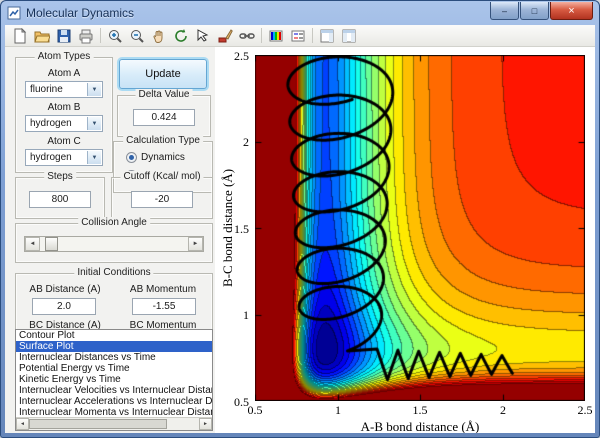 This screenshot has height=438, width=600. What do you see at coordinates (420, 426) in the screenshot?
I see `x-axis-label: A-B bond distance (Å)` at bounding box center [420, 426].